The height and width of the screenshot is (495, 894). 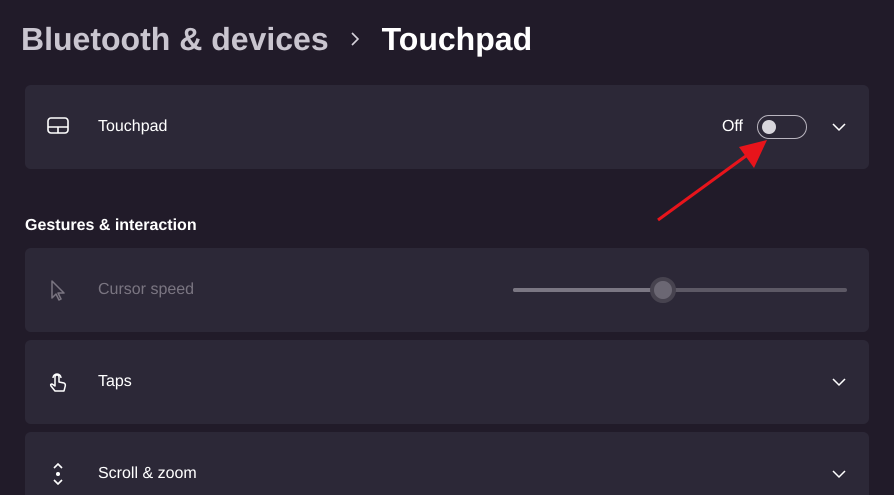 What do you see at coordinates (133, 127) in the screenshot?
I see `setting-label: Touchpad` at bounding box center [133, 127].